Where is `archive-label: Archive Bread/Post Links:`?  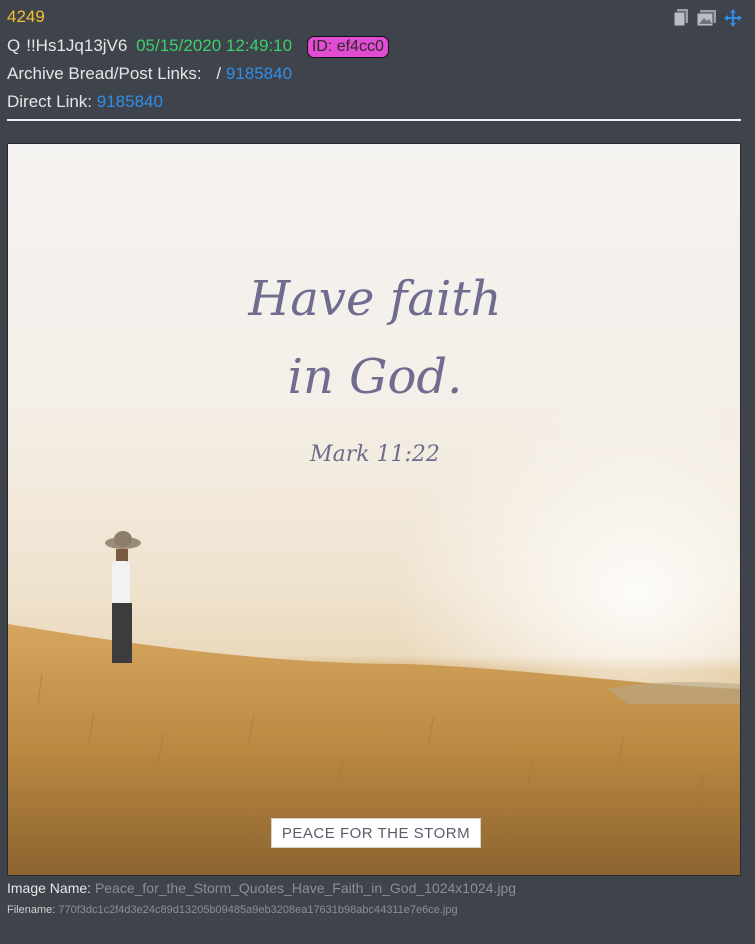 archive-label: Archive Bread/Post Links: is located at coordinates (104, 73).